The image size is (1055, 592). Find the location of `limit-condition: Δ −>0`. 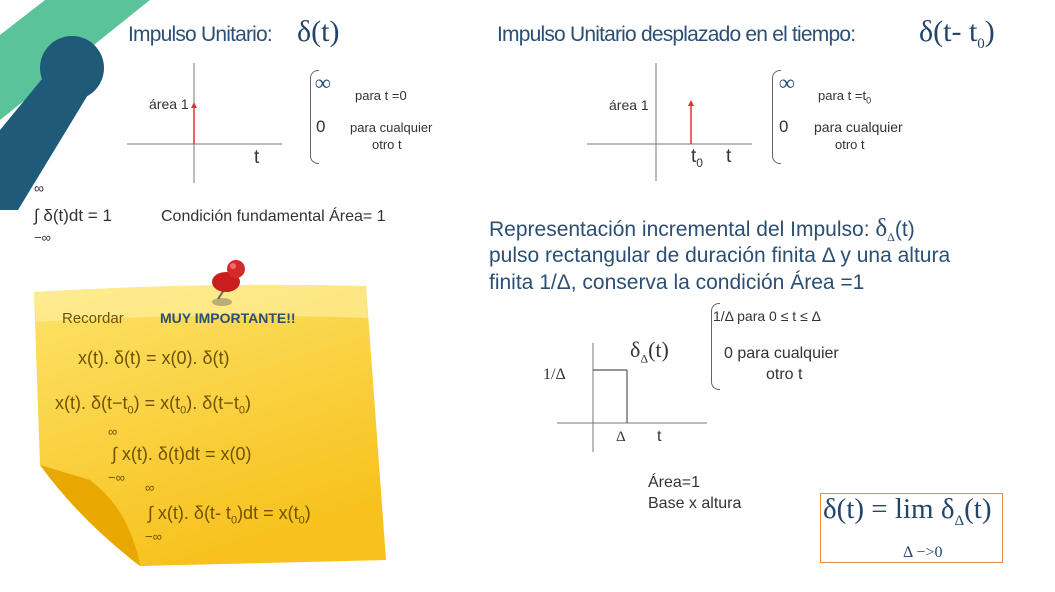

limit-condition: Δ −>0 is located at coordinates (923, 552).